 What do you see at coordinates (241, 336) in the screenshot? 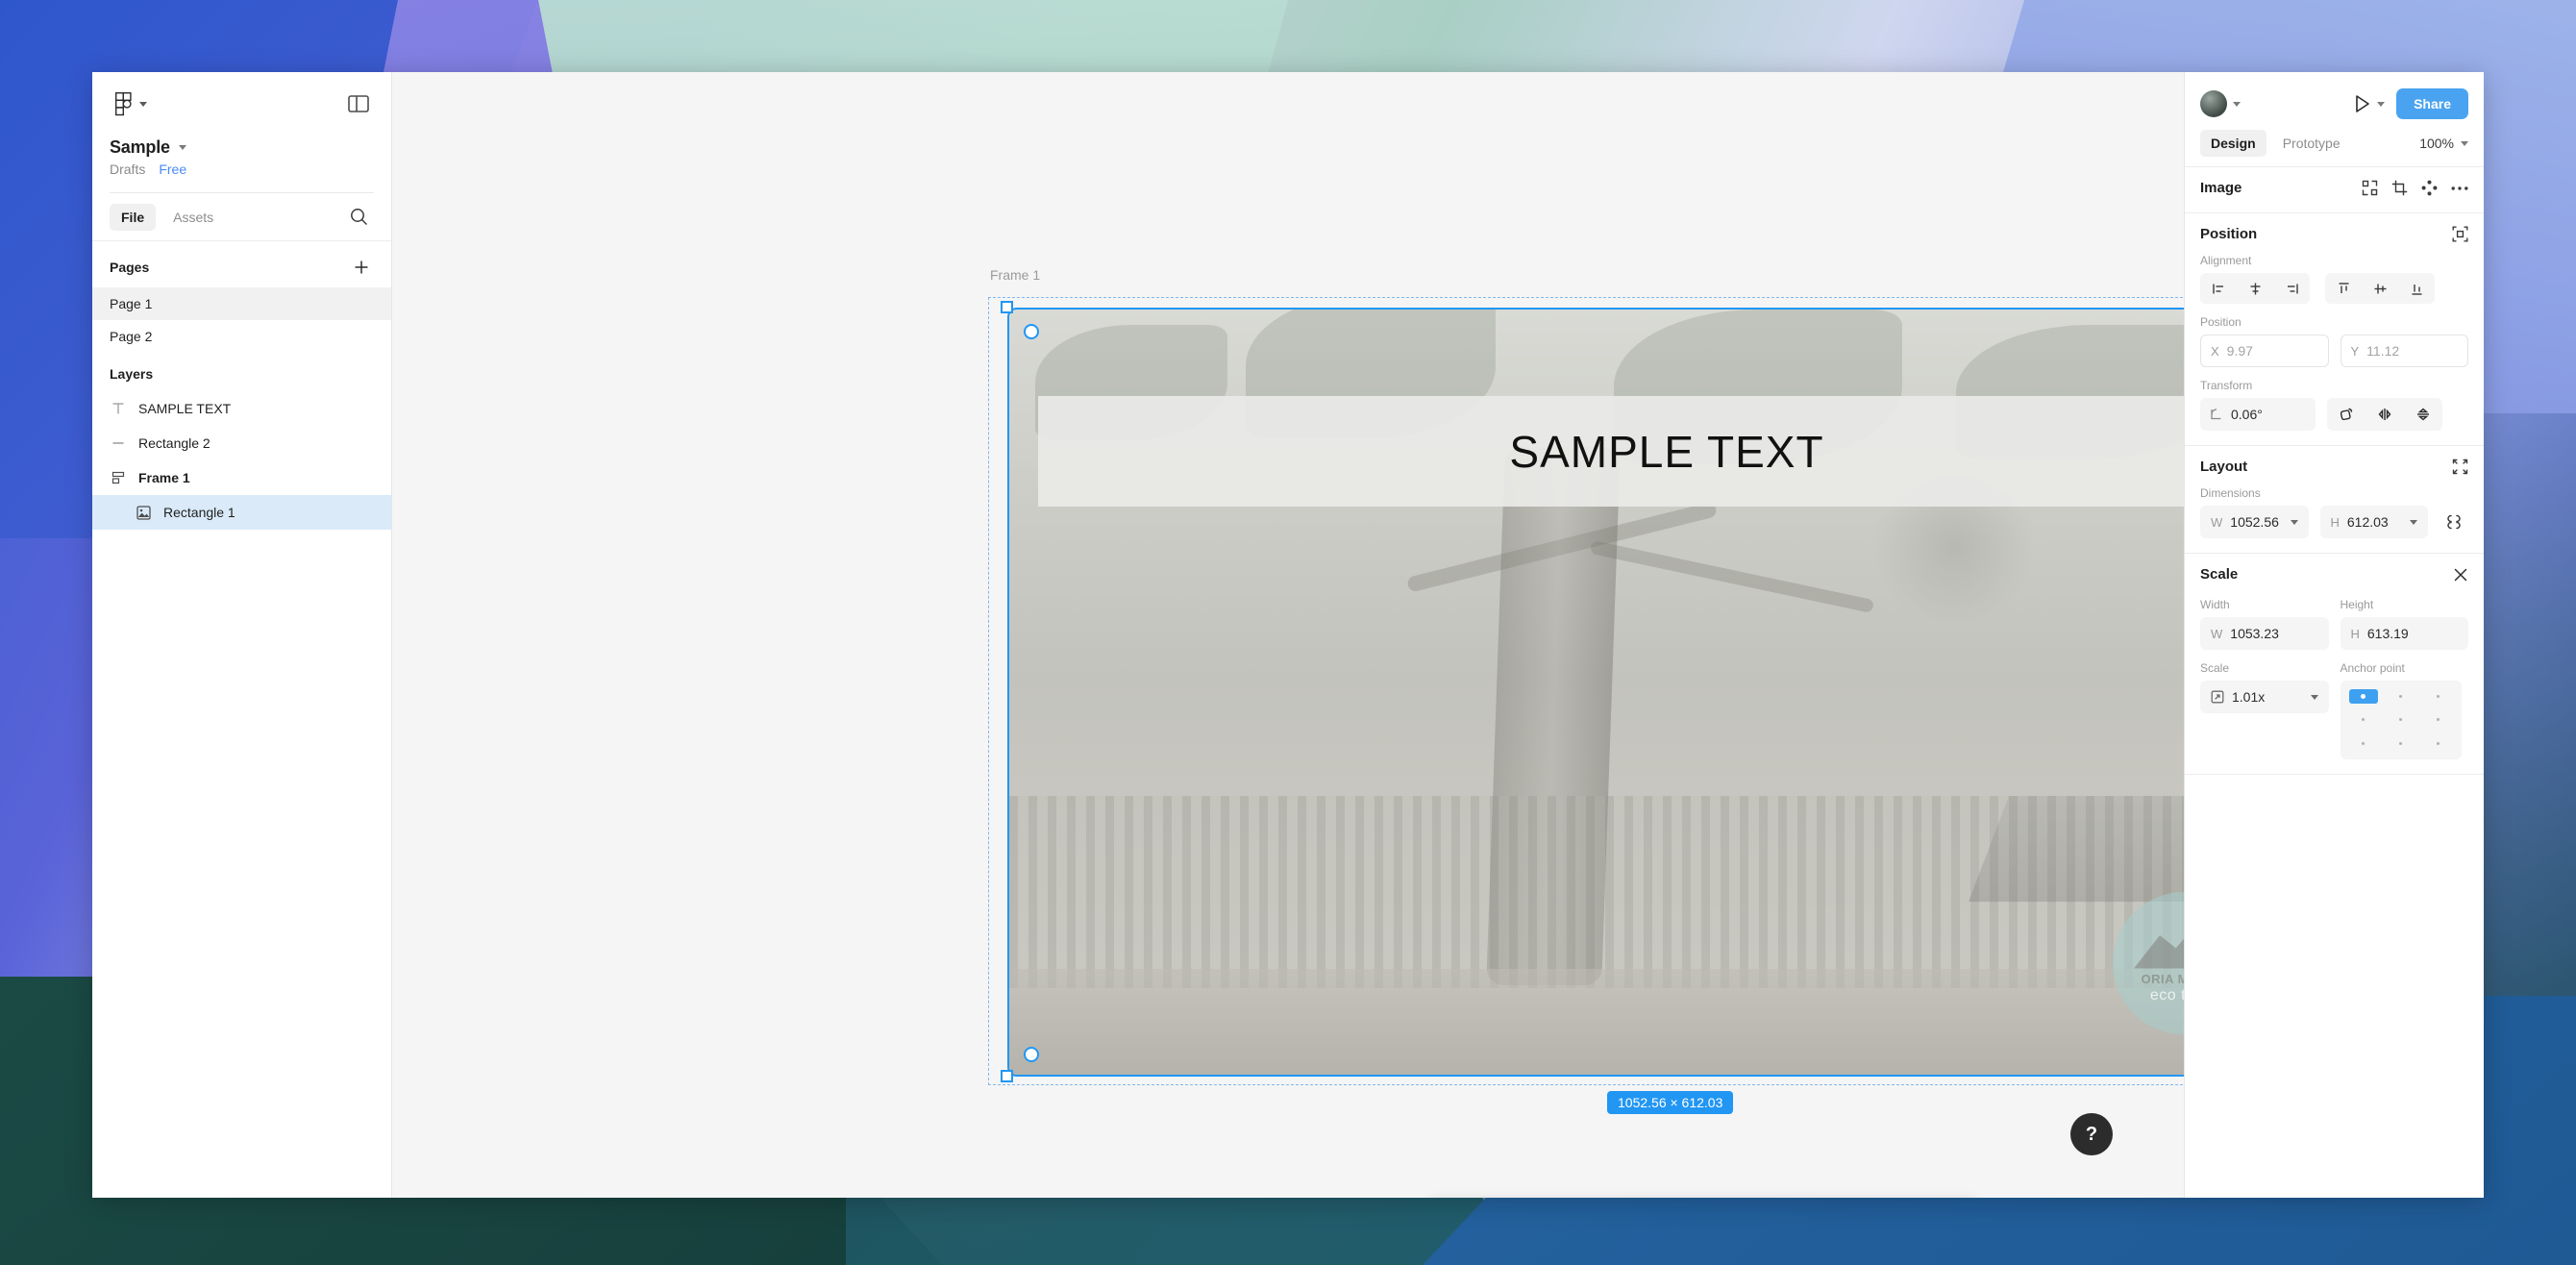
I see `sidebar-item-page-2: Page 2` at bounding box center [241, 336].